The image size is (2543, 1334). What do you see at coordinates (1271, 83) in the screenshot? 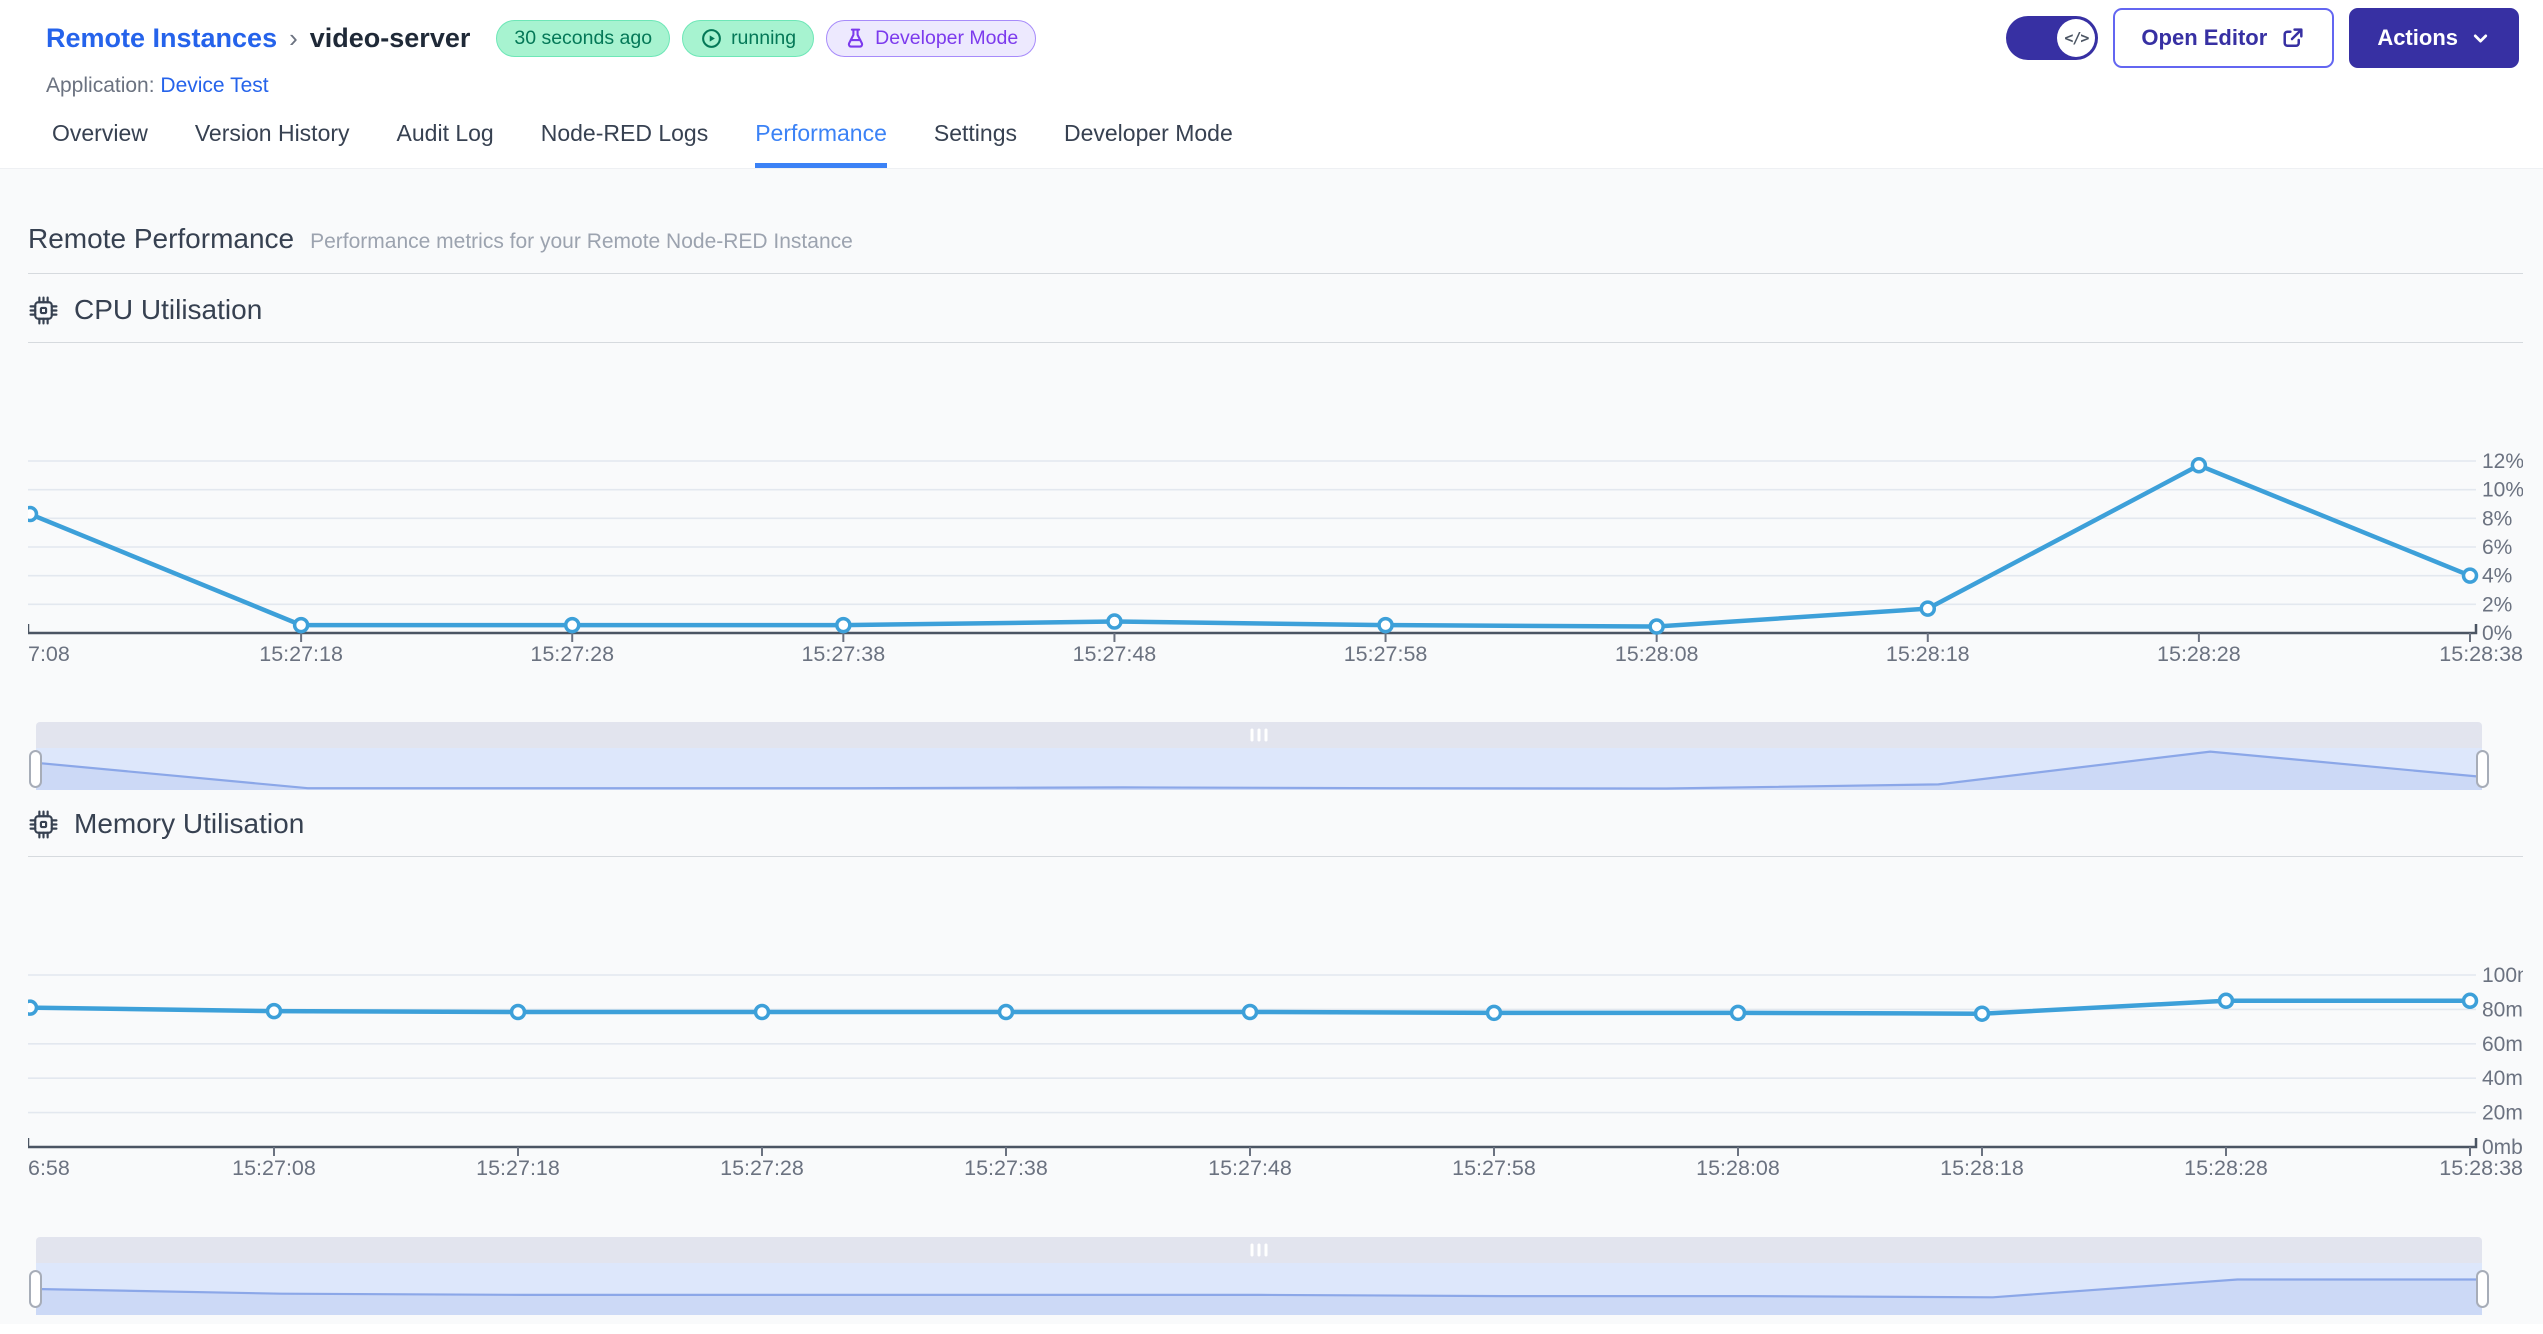
I see `application-row: Application: Device Test` at bounding box center [1271, 83].